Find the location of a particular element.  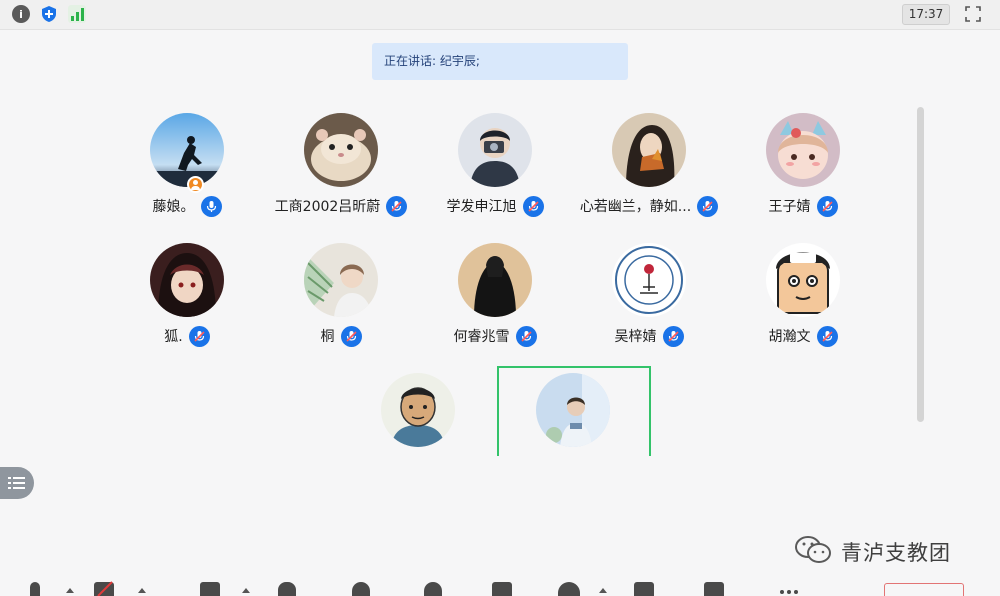

participant-name: 学发申江旭 is located at coordinates (481, 207).